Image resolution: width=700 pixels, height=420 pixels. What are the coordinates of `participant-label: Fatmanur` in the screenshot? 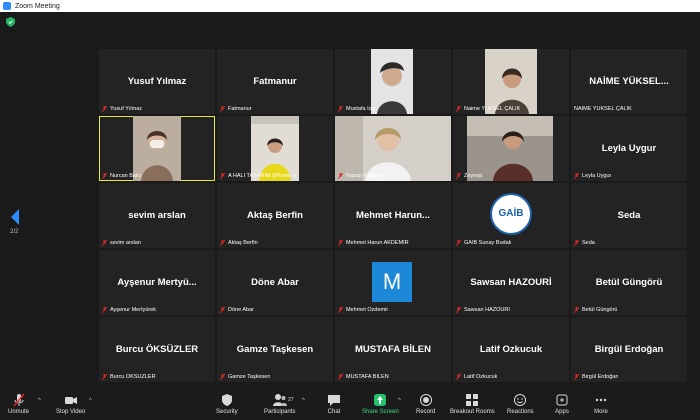 It's located at (240, 109).